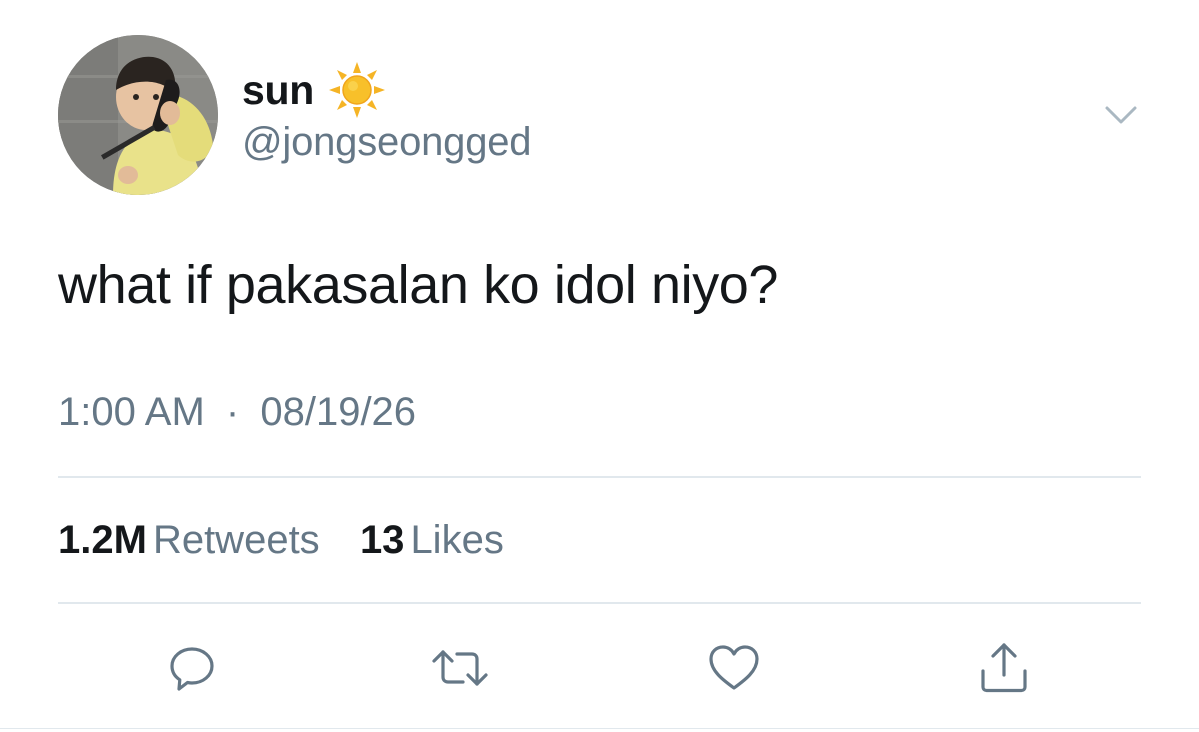 The width and height of the screenshot is (1199, 732). I want to click on tweet-time: 1:00 AM, so click(131, 412).